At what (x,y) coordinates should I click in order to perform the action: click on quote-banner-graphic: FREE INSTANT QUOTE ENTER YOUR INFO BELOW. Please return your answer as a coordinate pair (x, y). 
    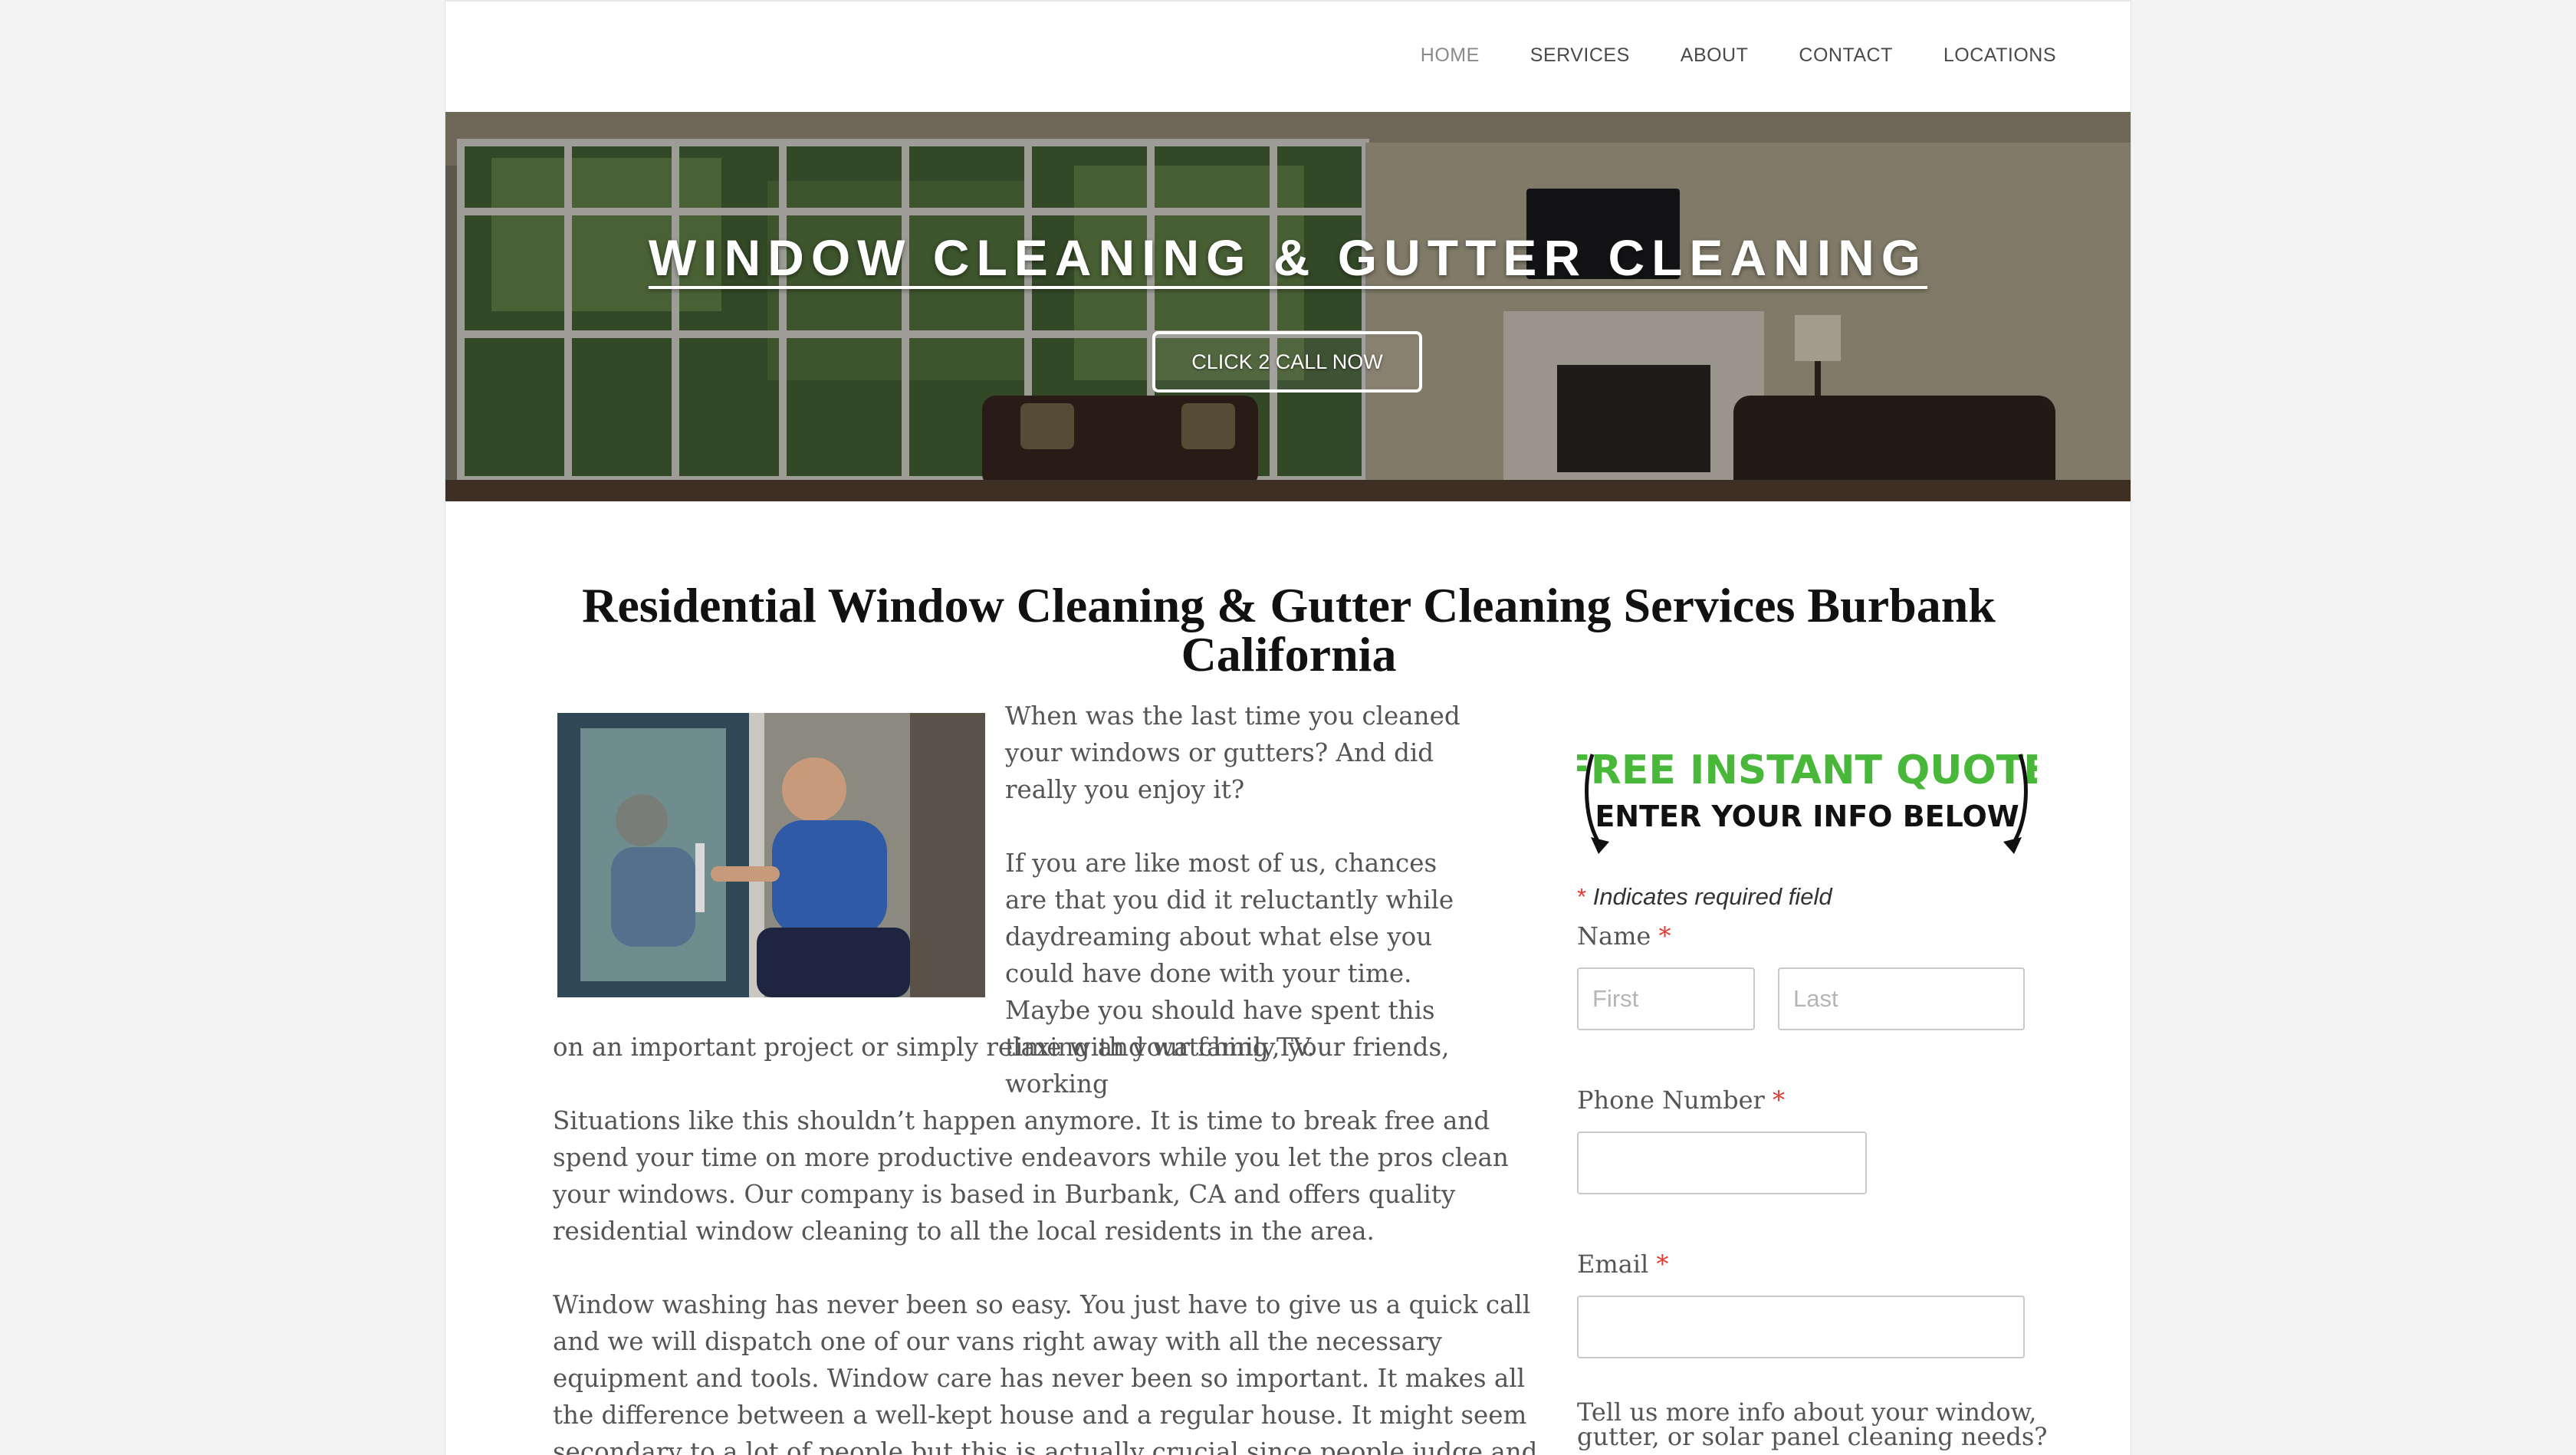
    Looking at the image, I should click on (1807, 800).